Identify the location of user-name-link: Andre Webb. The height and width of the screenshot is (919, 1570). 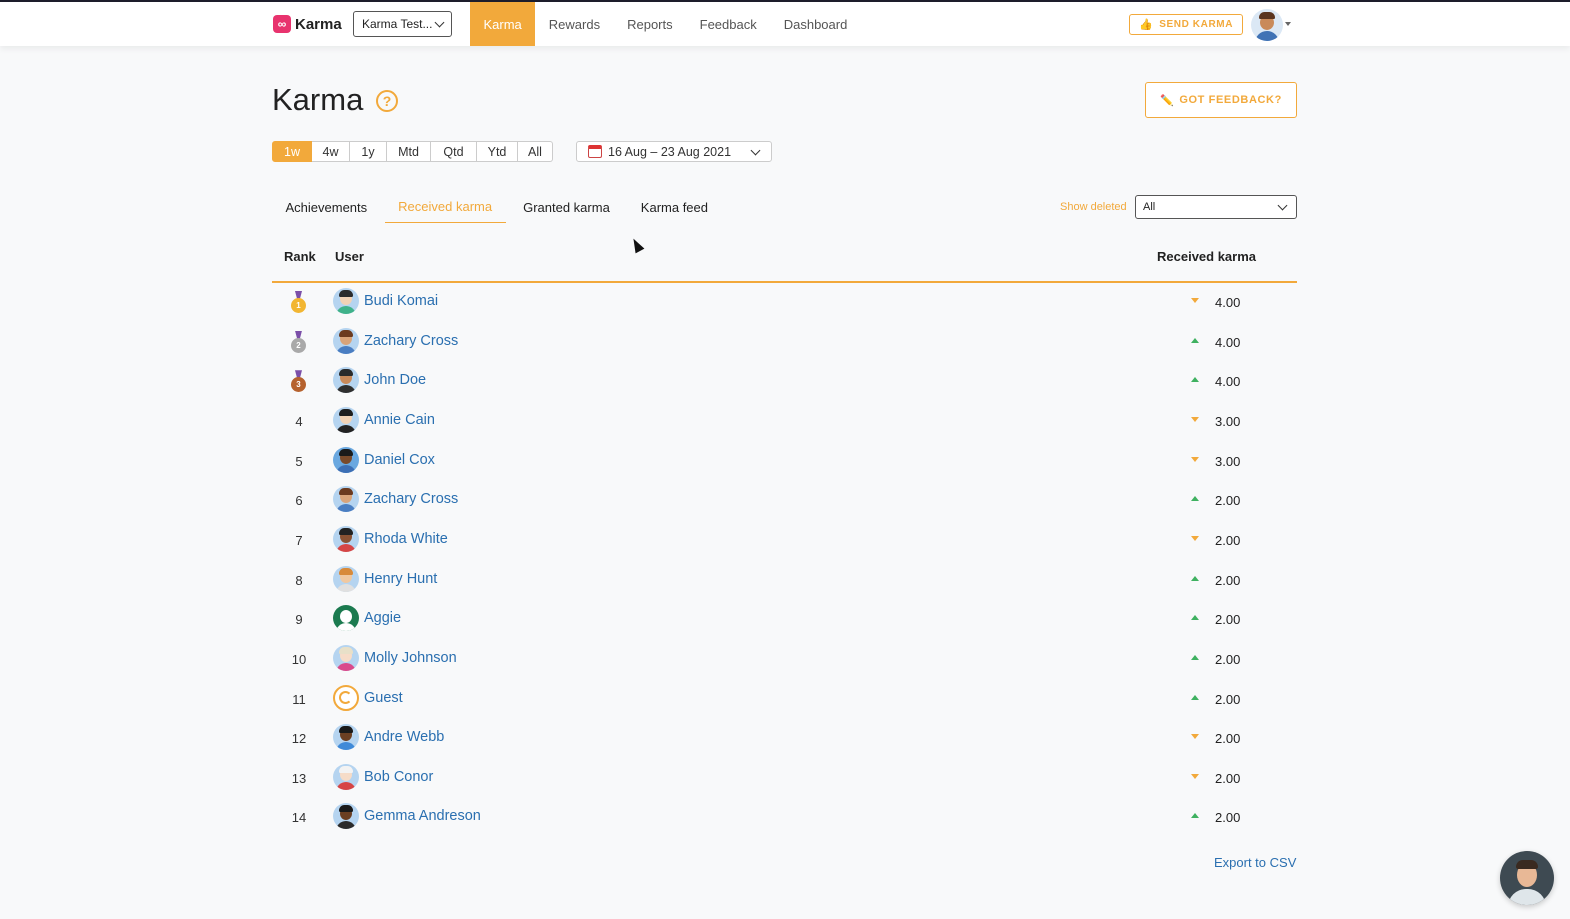
(404, 737).